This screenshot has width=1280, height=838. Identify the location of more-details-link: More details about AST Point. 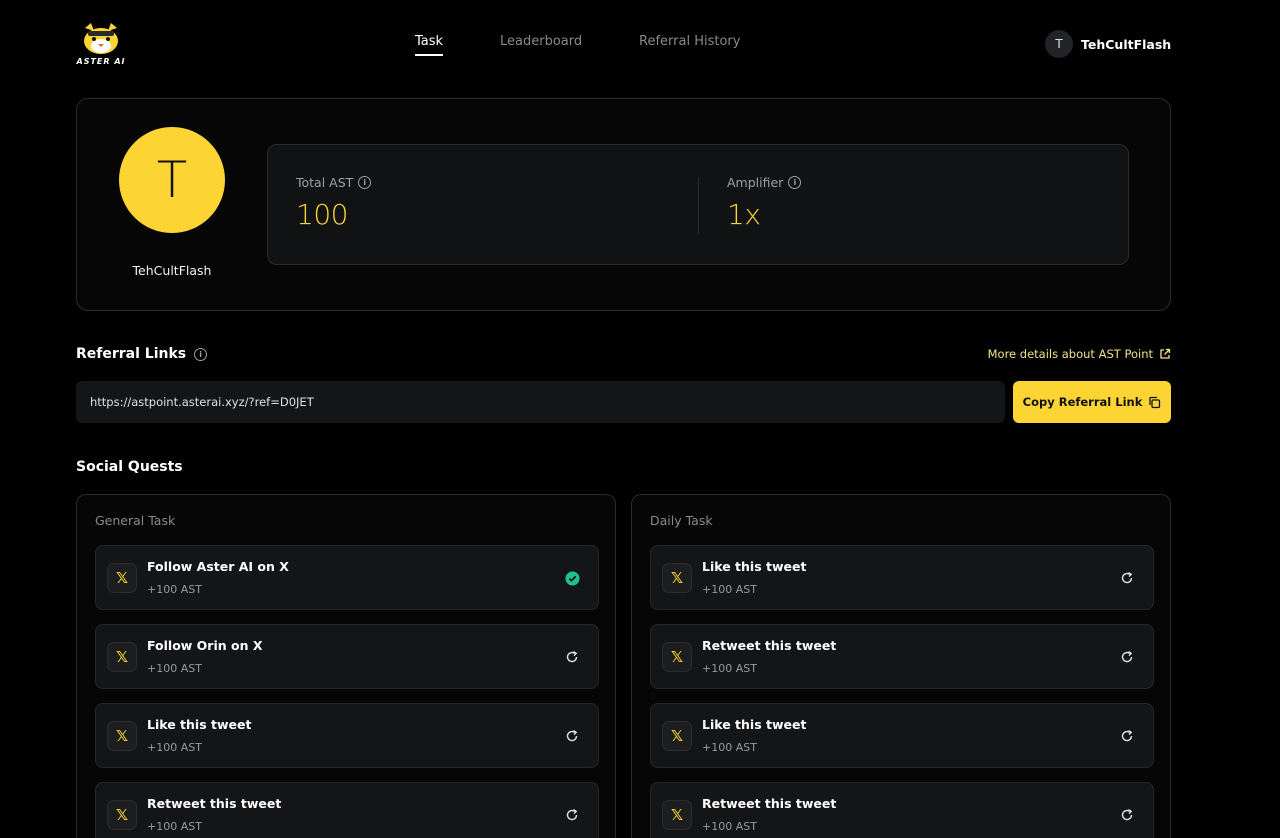
(1079, 354).